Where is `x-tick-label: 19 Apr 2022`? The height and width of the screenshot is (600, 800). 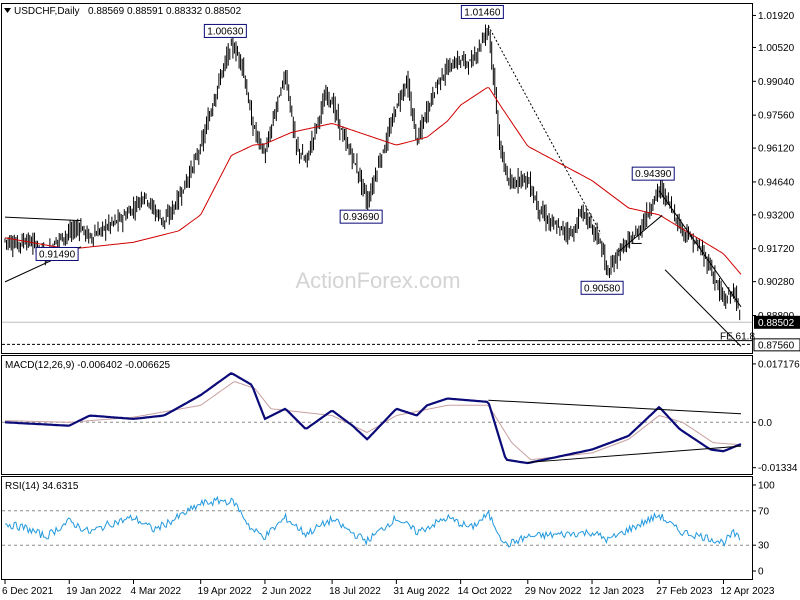 x-tick-label: 19 Apr 2022 is located at coordinates (225, 591).